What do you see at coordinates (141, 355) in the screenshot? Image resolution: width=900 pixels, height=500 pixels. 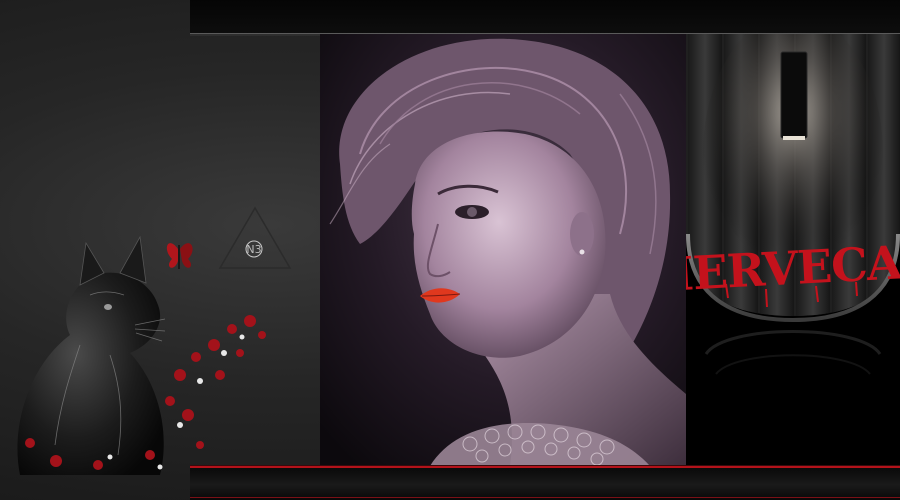 I see `cat-flowers-art` at bounding box center [141, 355].